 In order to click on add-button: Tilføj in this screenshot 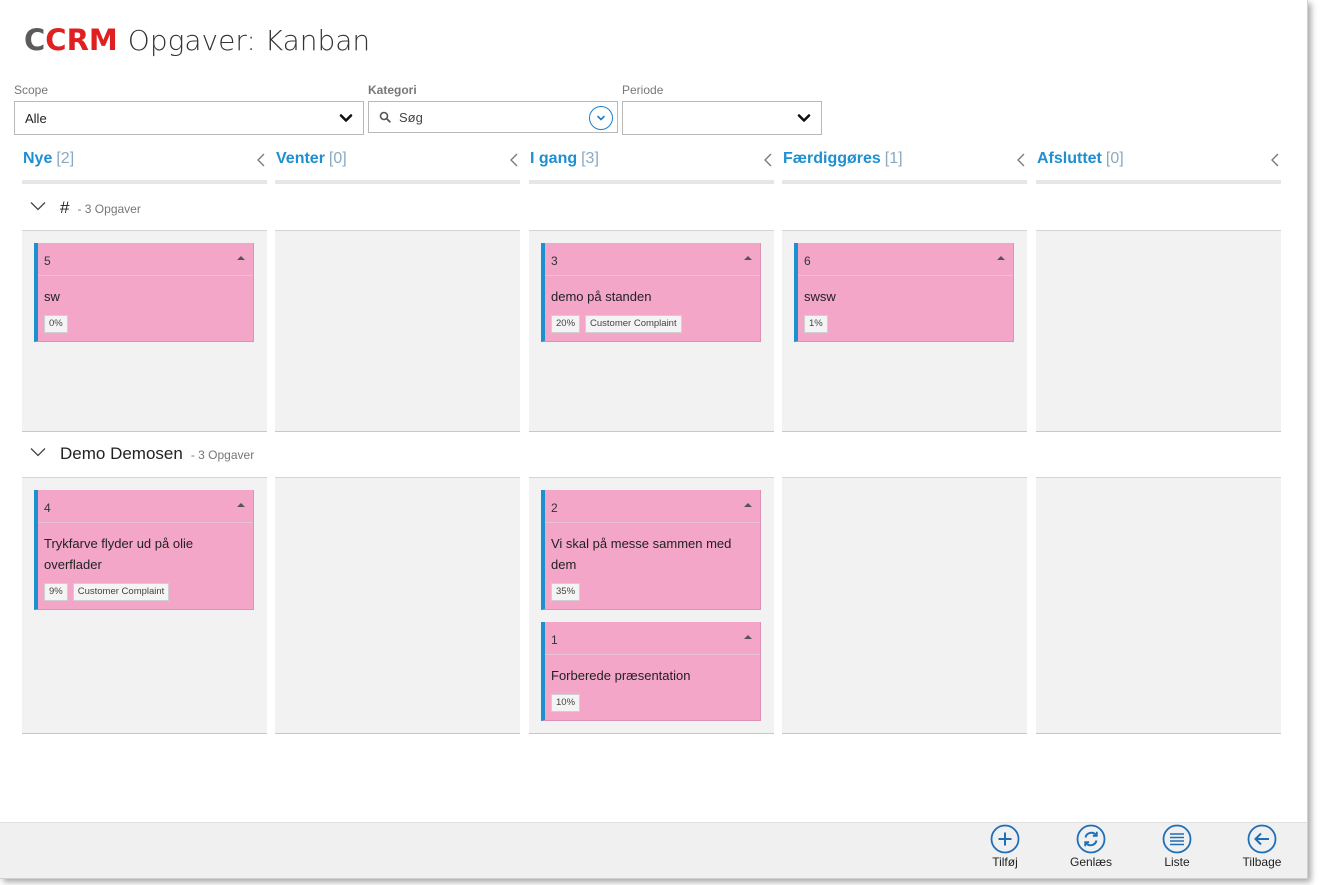, I will do `click(1005, 846)`.